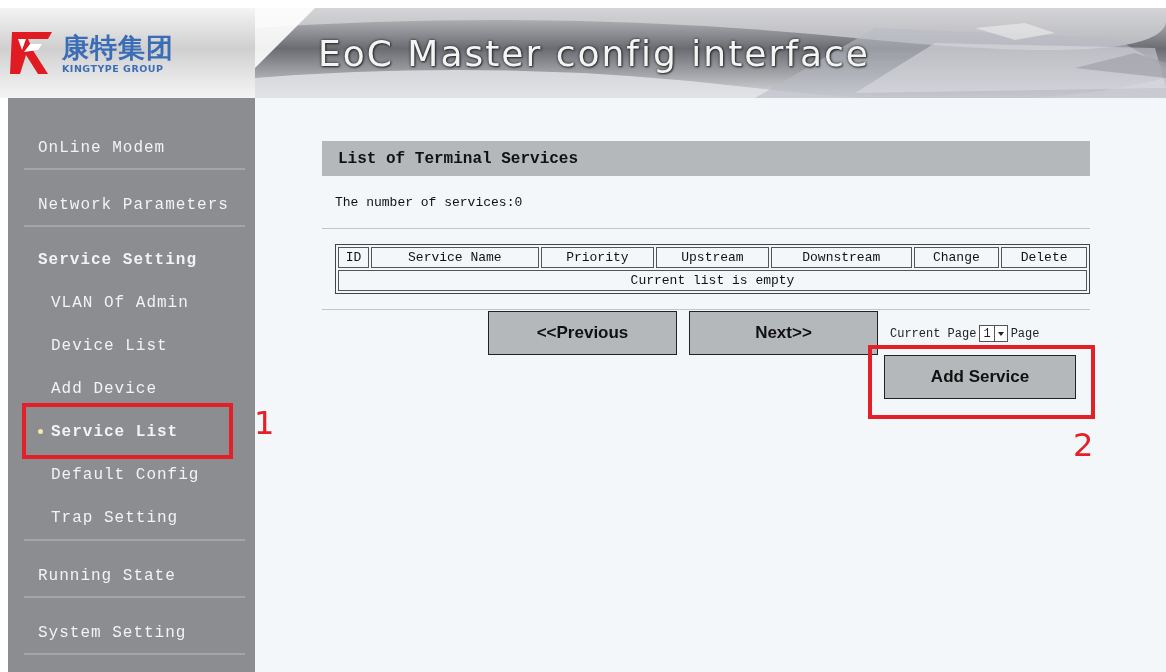  I want to click on company-name: 康特集团, so click(118, 47).